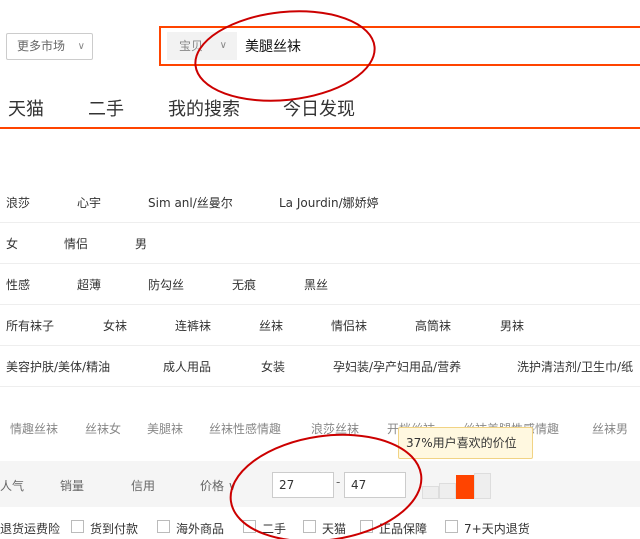 The image size is (640, 539). I want to click on brand-item: 浪莎, so click(18, 202).